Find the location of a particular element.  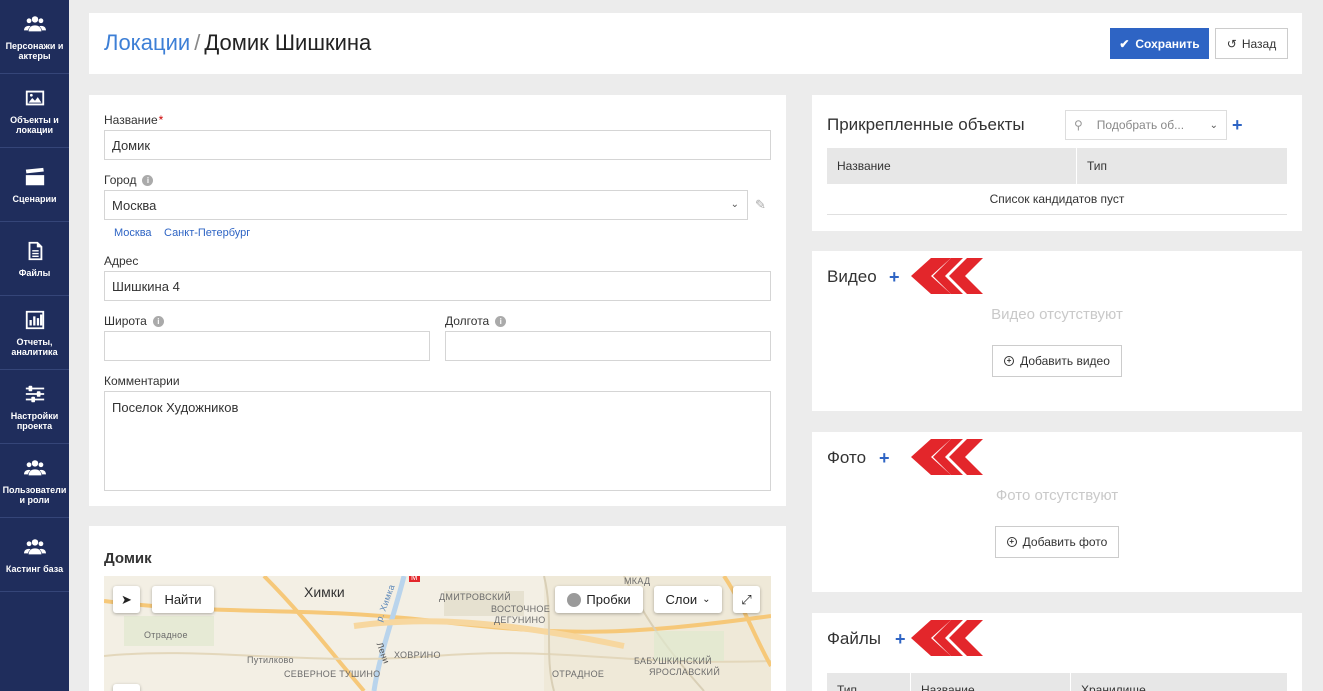

map-label-degunino: ДЕГУНИНО is located at coordinates (520, 620).